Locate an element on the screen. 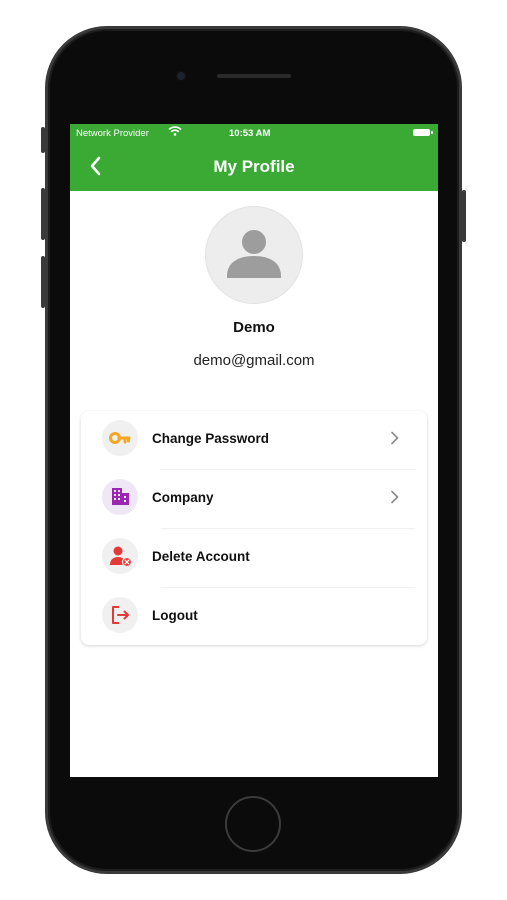 This screenshot has width=507, height=900. person-silhouette-icon is located at coordinates (254, 254).